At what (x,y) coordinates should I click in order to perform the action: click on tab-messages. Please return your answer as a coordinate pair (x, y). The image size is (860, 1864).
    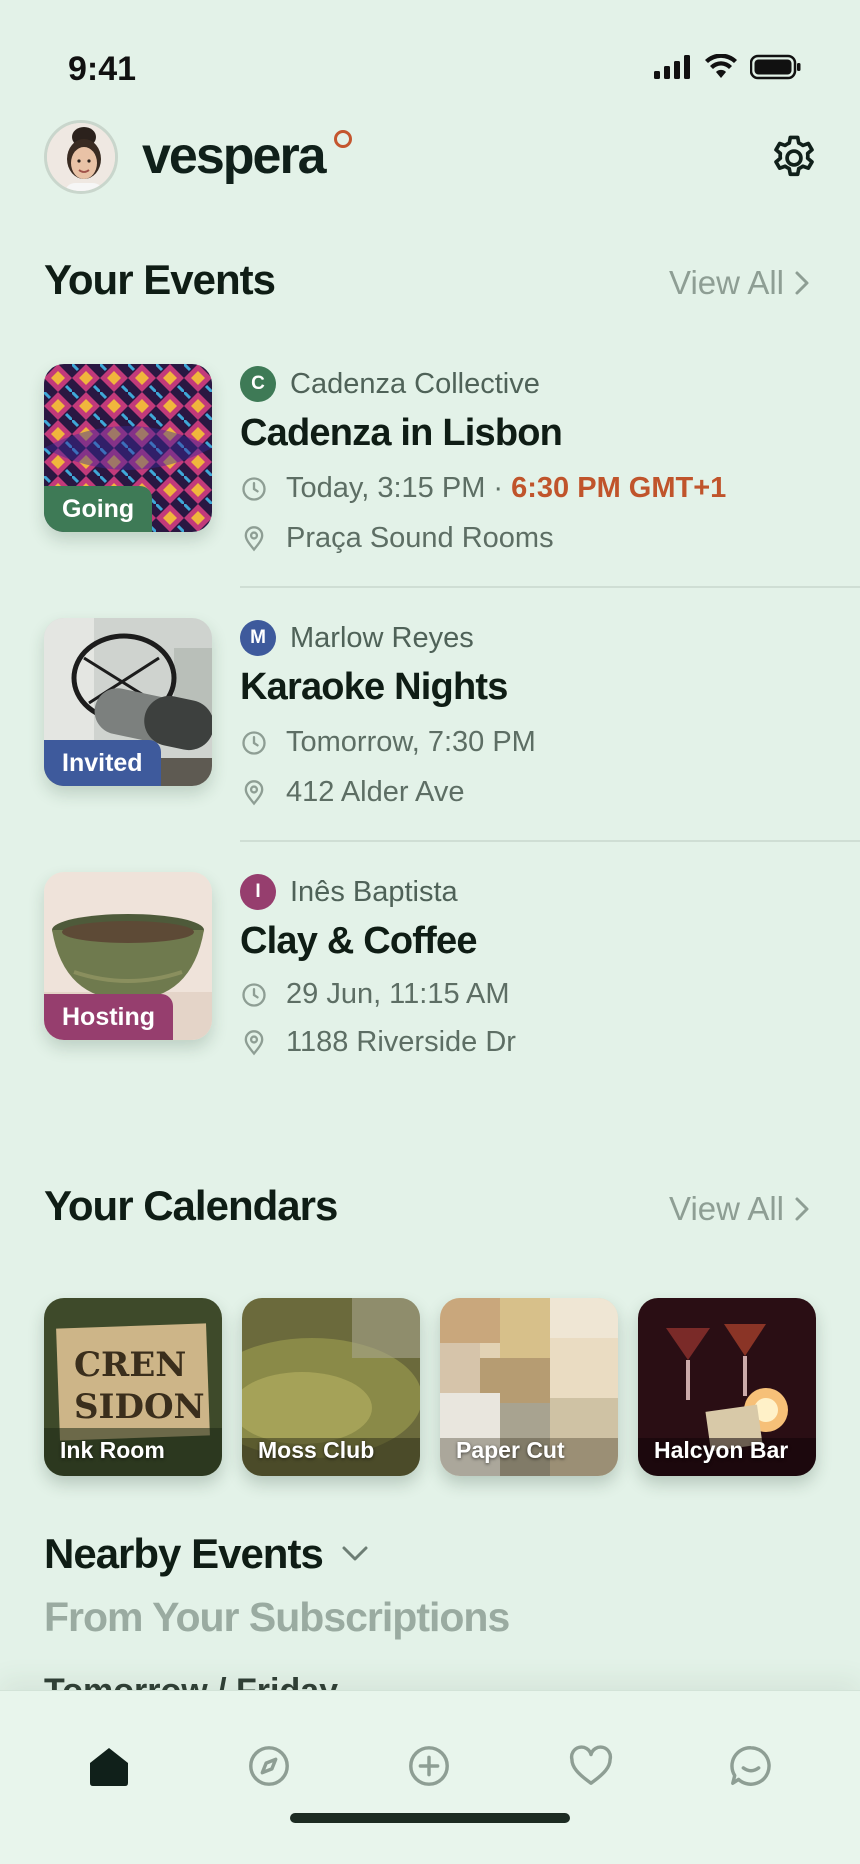
    Looking at the image, I should click on (751, 1766).